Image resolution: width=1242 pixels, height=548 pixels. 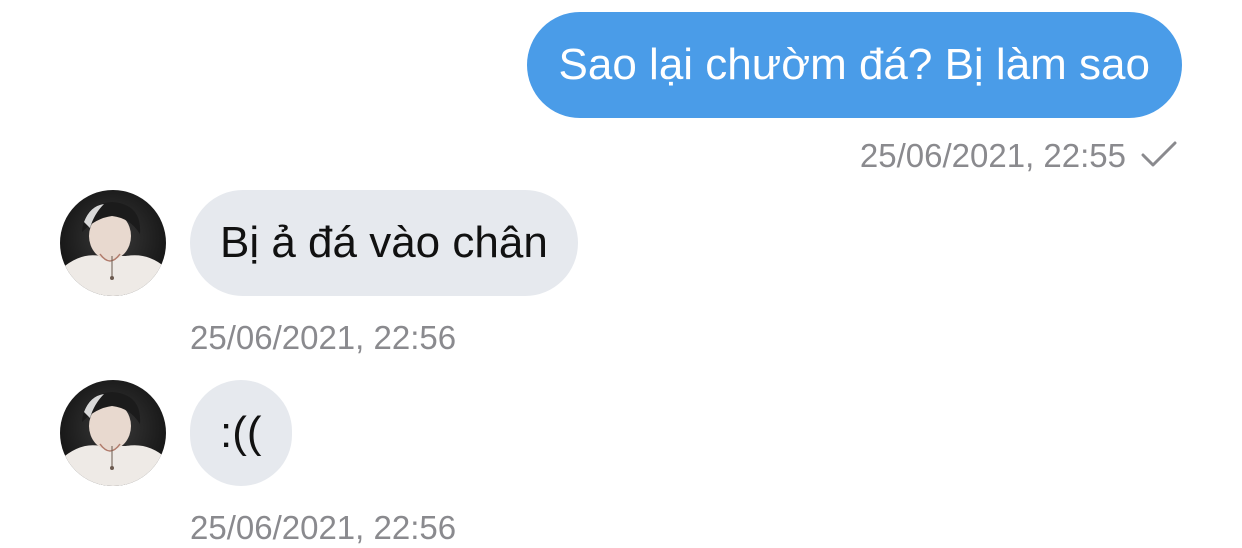 I want to click on outgoing-message-bubble: Sao lại chườm đá? Bị làm sao, so click(x=854, y=65).